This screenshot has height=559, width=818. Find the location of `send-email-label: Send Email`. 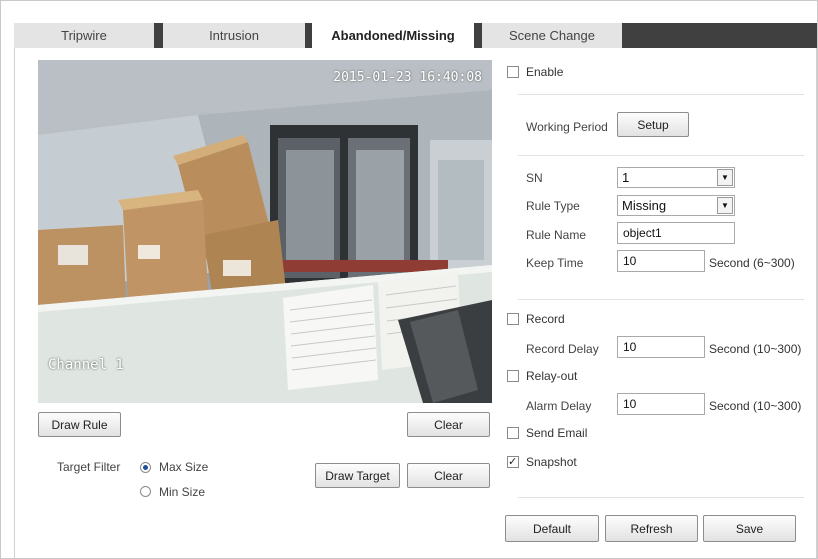

send-email-label: Send Email is located at coordinates (557, 433).